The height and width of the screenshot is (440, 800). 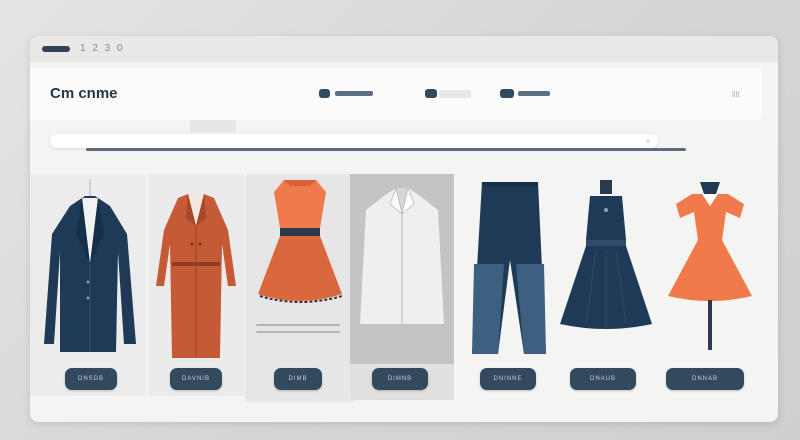 What do you see at coordinates (508, 379) in the screenshot?
I see `product-button: DNINNE` at bounding box center [508, 379].